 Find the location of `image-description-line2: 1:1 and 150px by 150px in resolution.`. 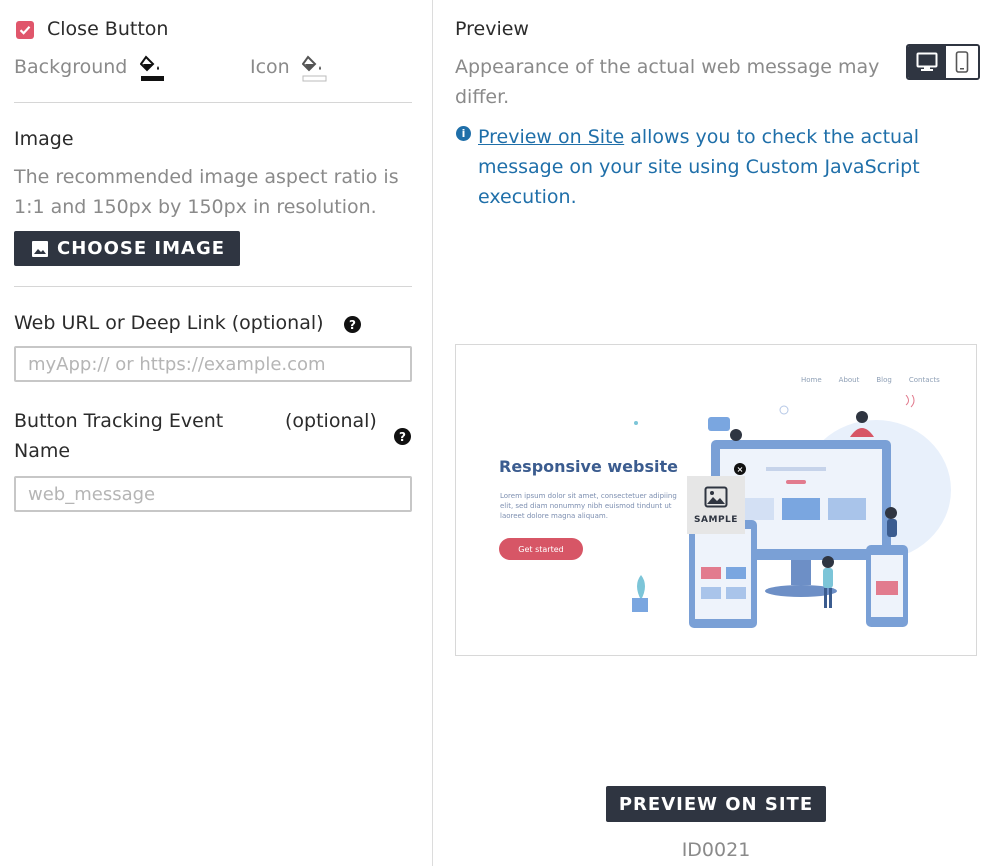

image-description-line2: 1:1 and 150px by 150px in resolution. is located at coordinates (195, 207).